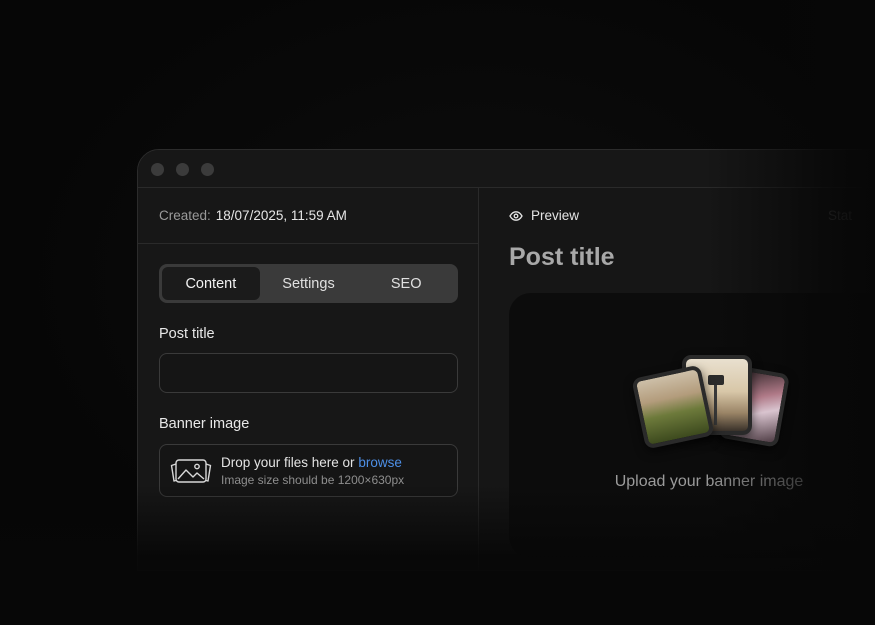  What do you see at coordinates (187, 334) in the screenshot?
I see `post-title-label: Post title` at bounding box center [187, 334].